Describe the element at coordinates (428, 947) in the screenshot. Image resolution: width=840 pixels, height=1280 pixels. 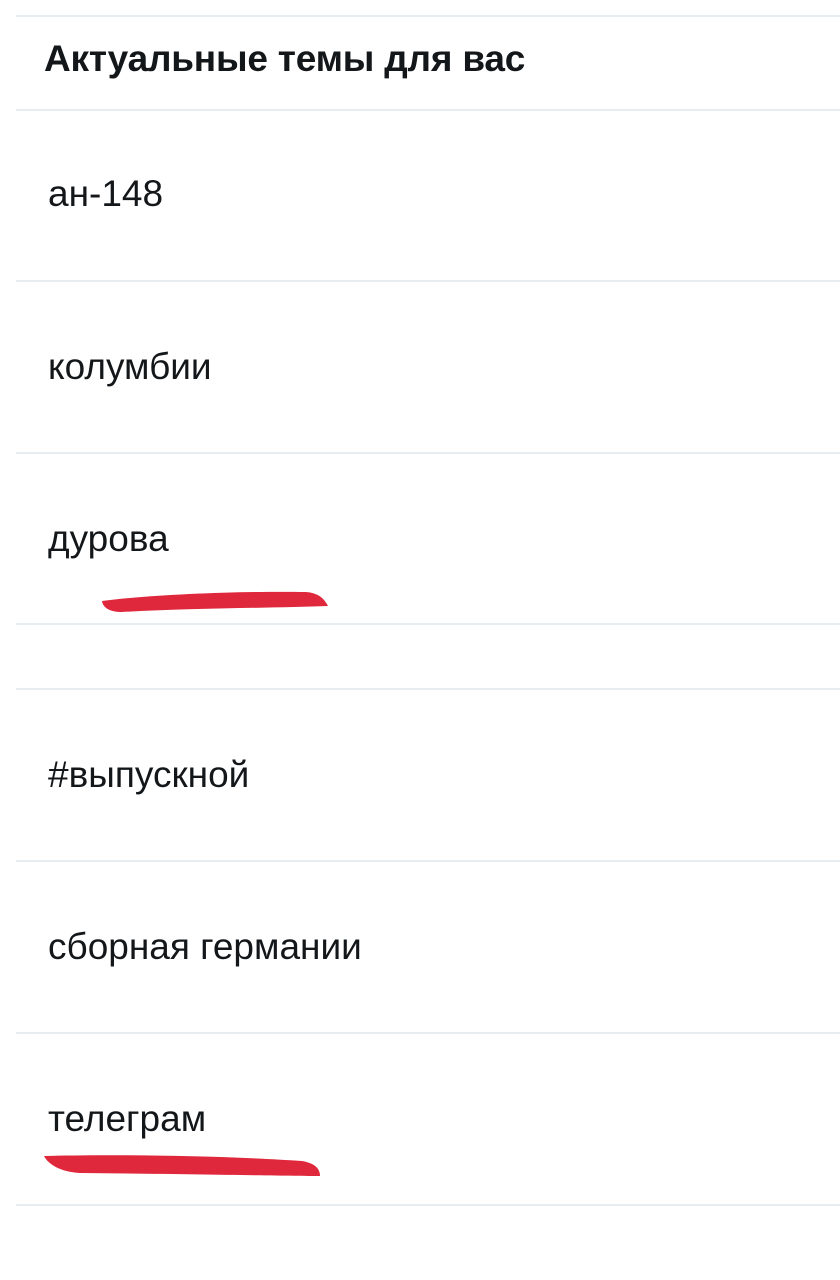
I see `trend-item: сборная германии` at that location.